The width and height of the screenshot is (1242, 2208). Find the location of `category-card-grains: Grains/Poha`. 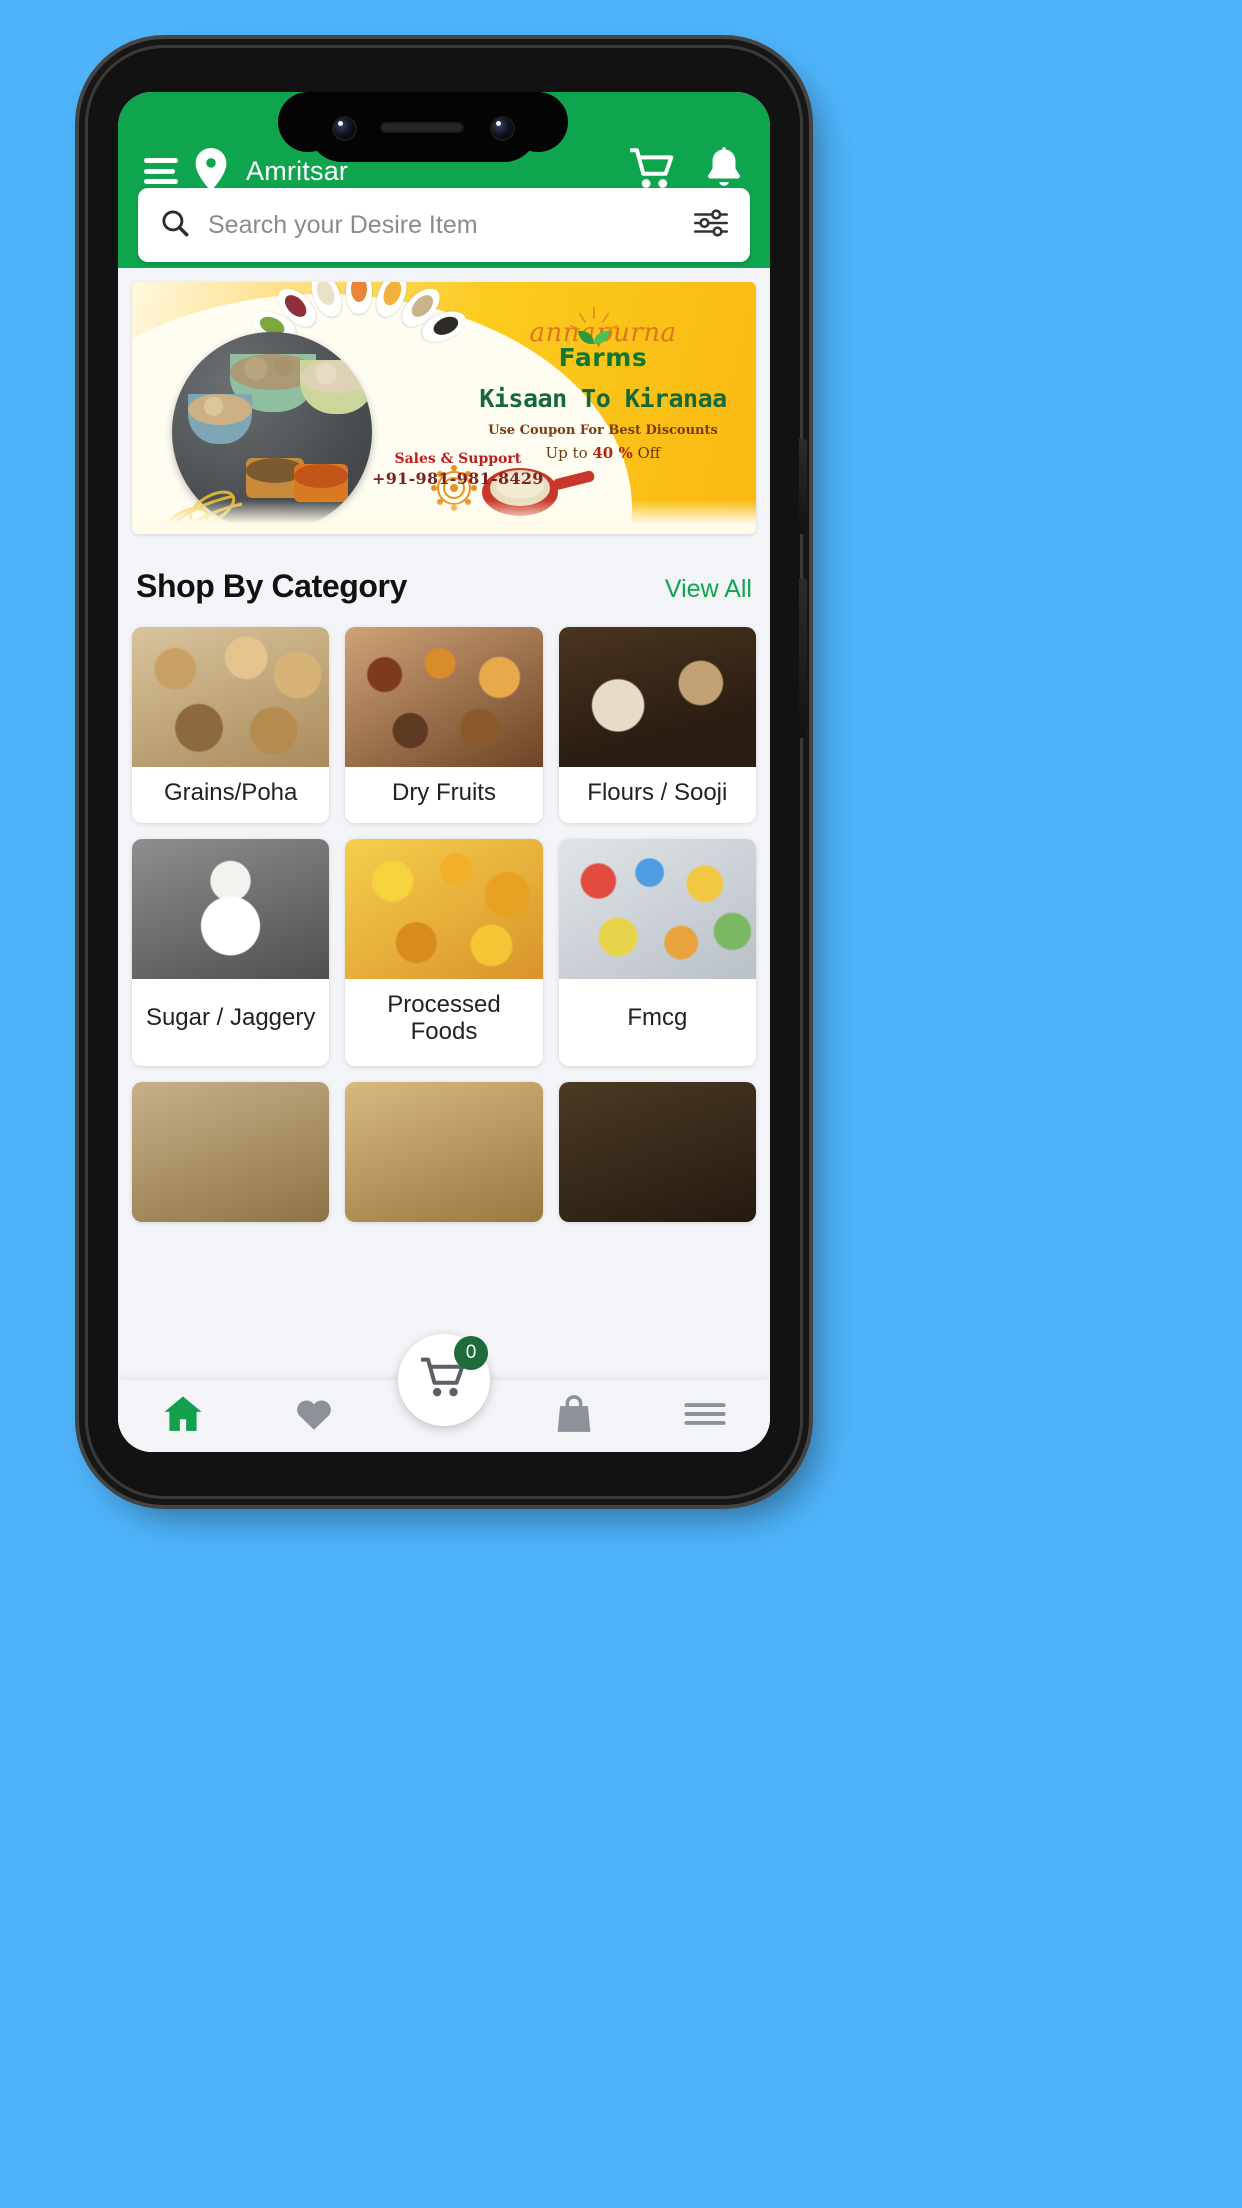

category-card-grains: Grains/Poha is located at coordinates (231, 725).